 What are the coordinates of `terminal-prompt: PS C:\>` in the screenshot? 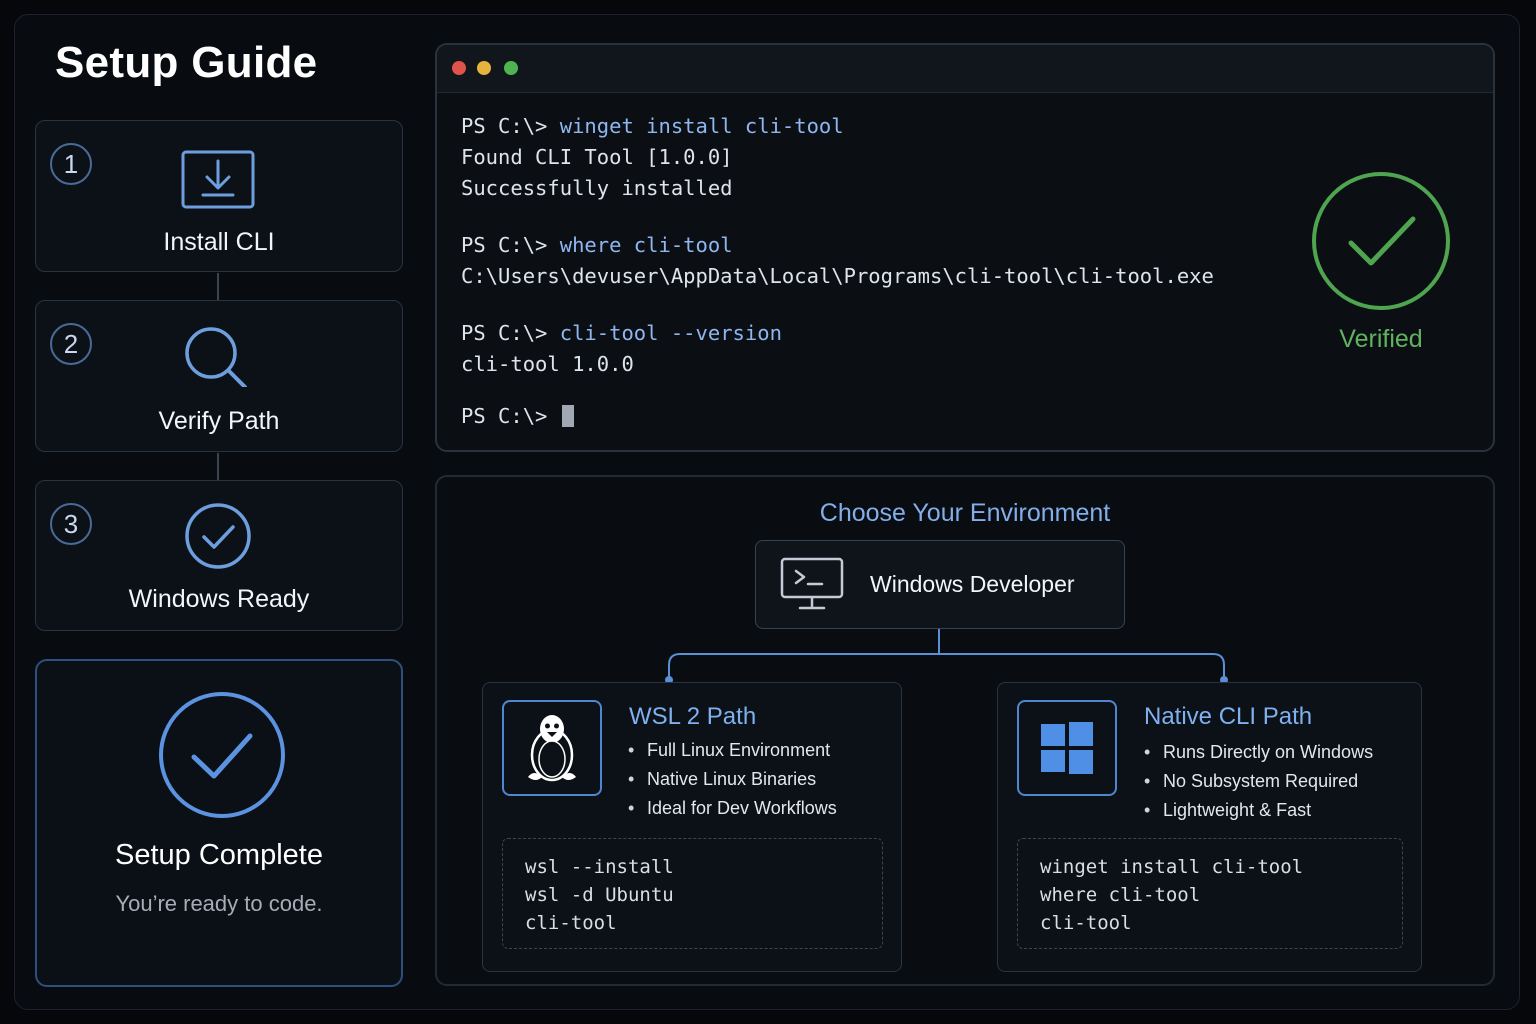 It's located at (977, 416).